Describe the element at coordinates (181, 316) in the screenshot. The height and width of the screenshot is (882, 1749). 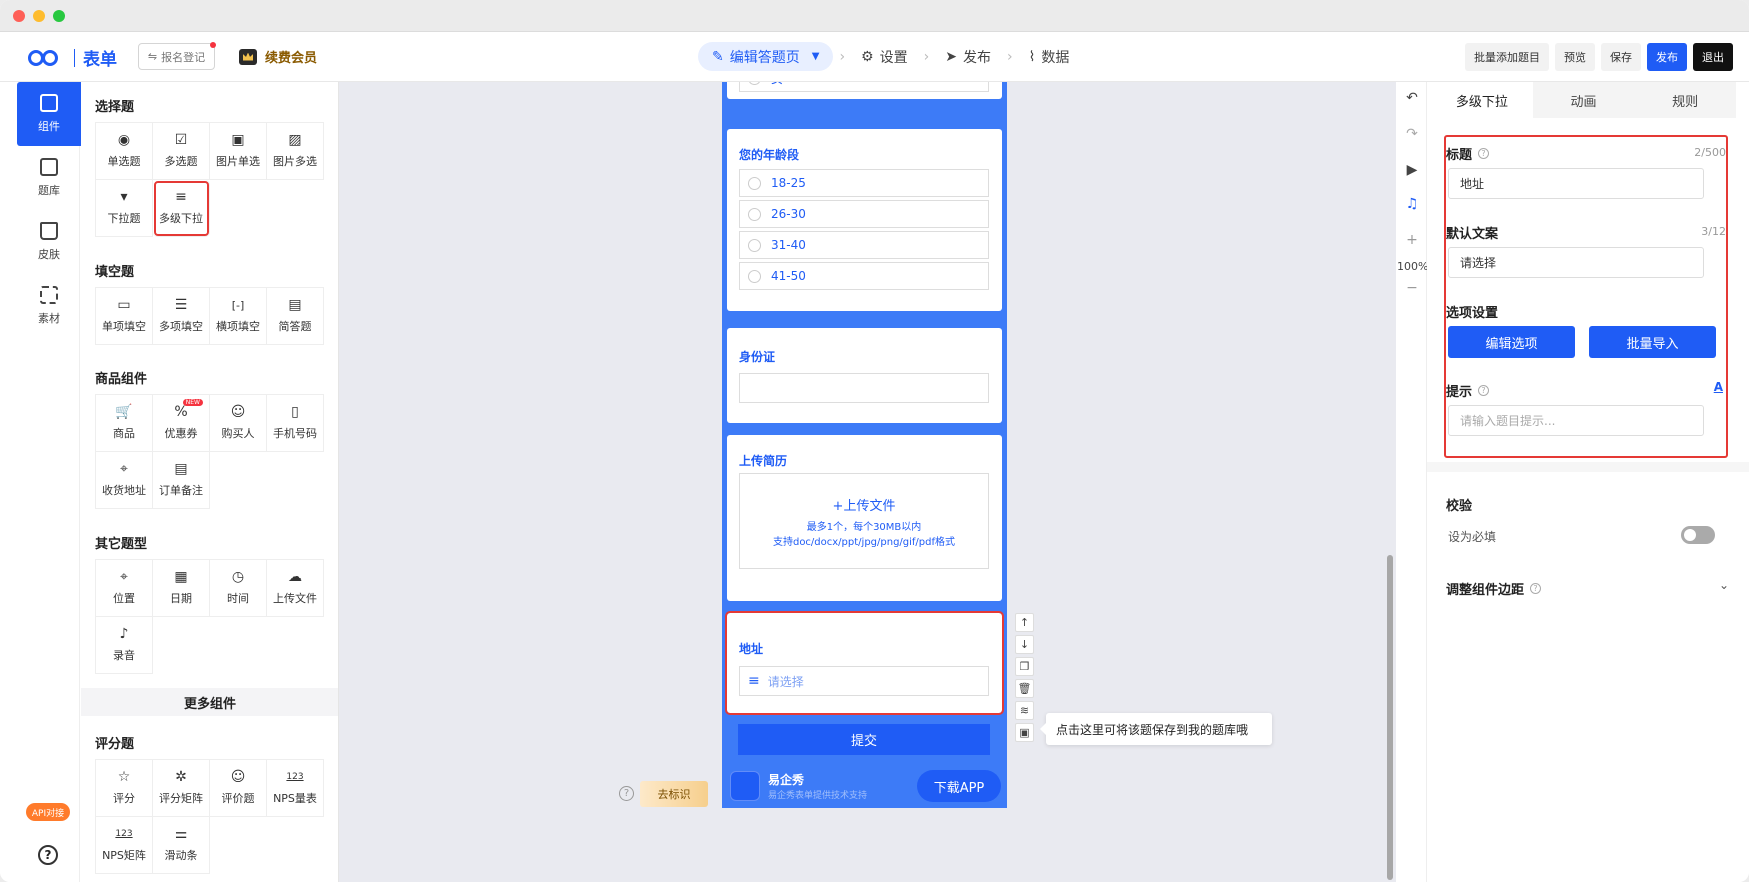
I see `component-multi-fill: ☰ 多项填空` at that location.